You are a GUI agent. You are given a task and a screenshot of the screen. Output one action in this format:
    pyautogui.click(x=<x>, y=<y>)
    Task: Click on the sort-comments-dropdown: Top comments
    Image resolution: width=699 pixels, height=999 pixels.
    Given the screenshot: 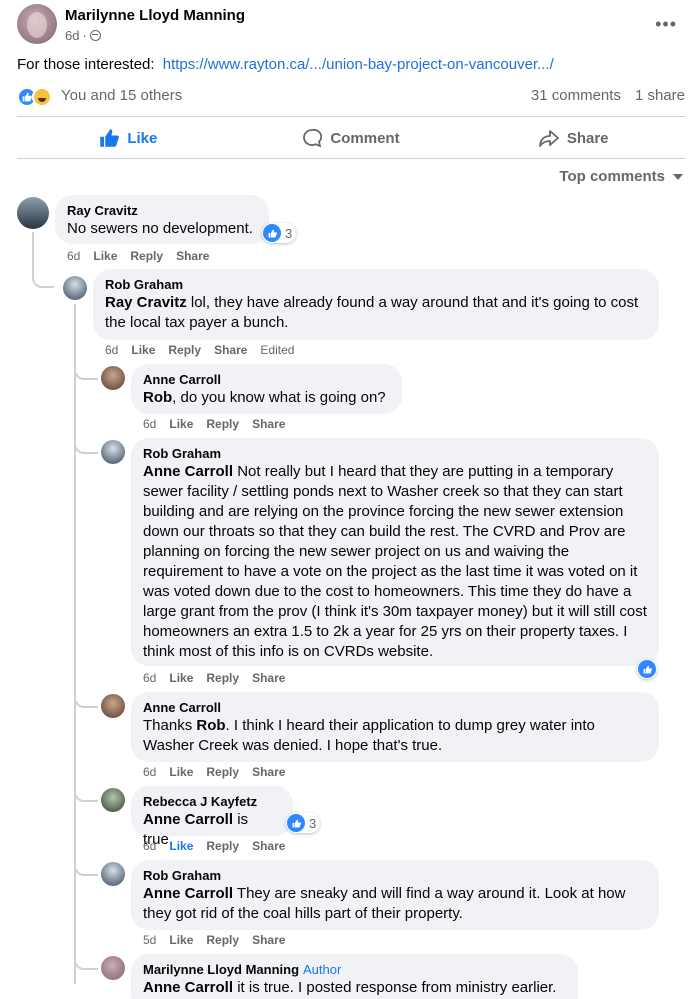 What is the action you would take?
    pyautogui.click(x=621, y=176)
    